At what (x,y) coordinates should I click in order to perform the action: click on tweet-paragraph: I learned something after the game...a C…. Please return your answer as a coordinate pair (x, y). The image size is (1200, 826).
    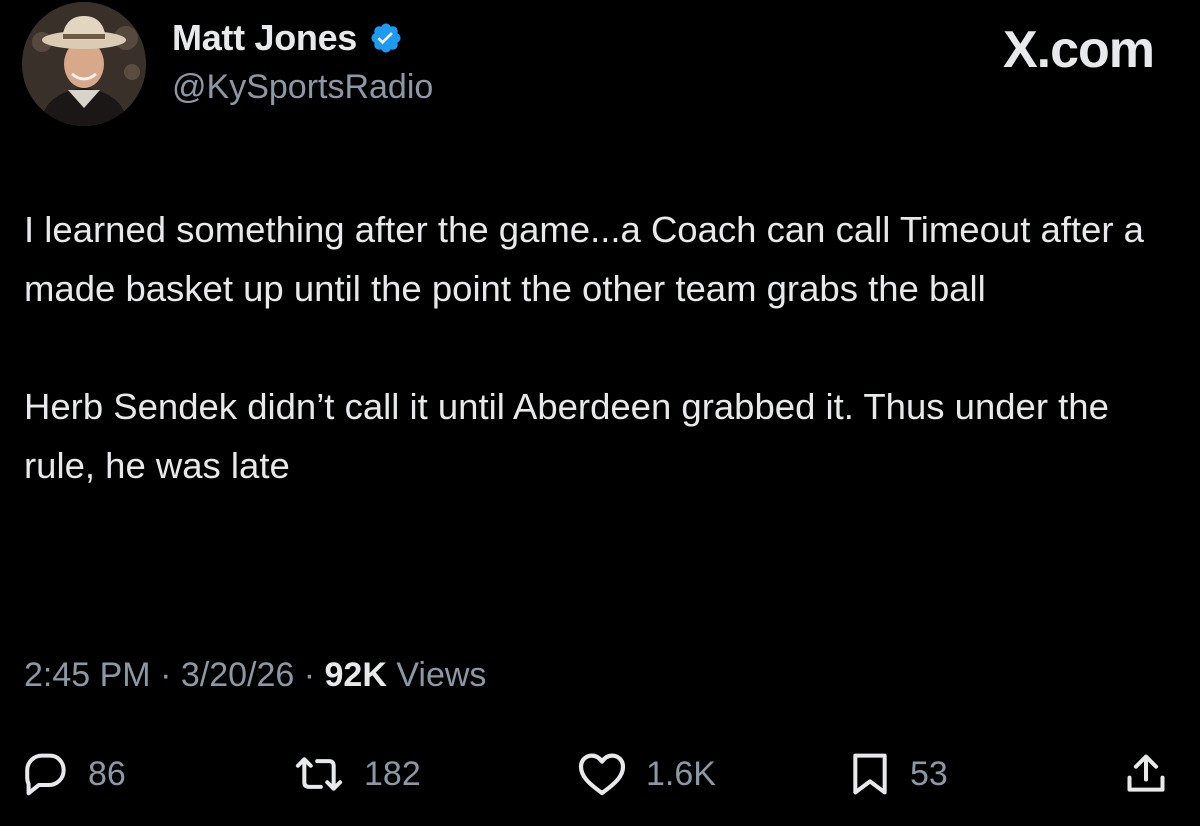
    Looking at the image, I should click on (584, 259).